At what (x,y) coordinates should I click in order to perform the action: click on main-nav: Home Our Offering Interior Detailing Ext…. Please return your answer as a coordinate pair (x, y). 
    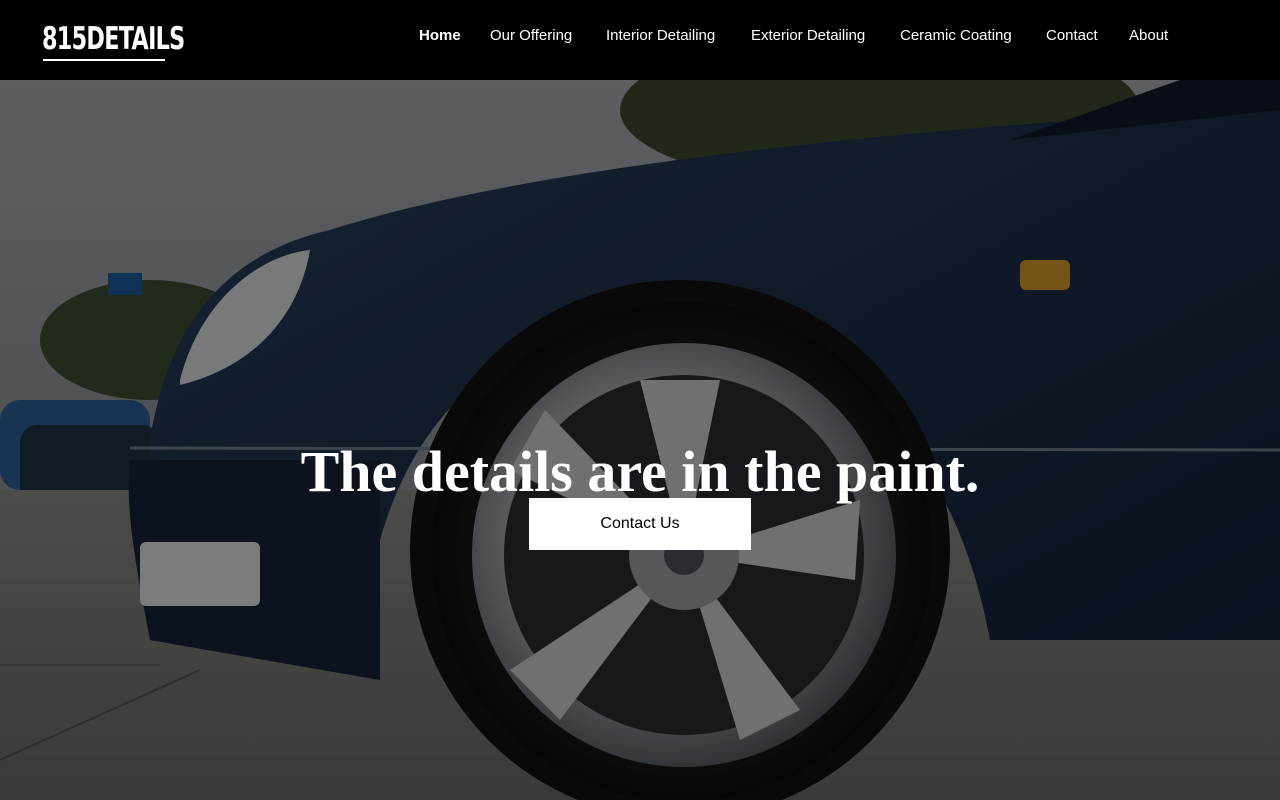
    Looking at the image, I should click on (640, 36).